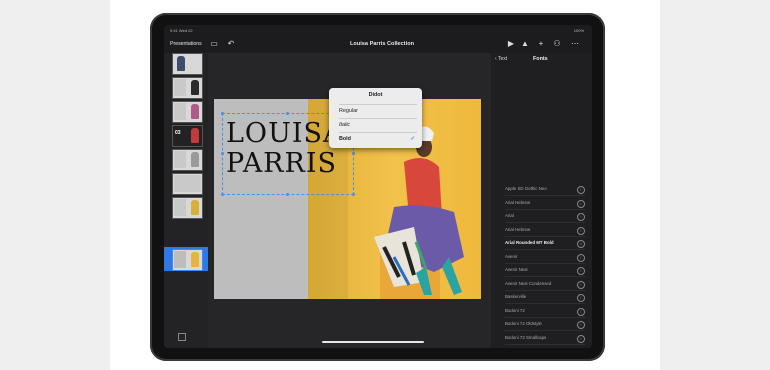 This screenshot has height=370, width=770. What do you see at coordinates (285, 133) in the screenshot?
I see `slide-title-line1: LOUISA` at bounding box center [285, 133].